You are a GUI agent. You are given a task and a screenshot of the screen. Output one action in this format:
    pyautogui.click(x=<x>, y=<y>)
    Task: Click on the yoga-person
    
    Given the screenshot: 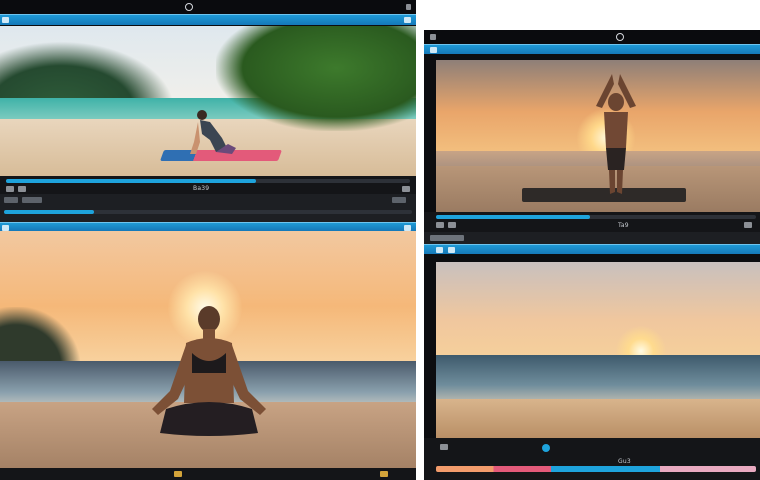 What is the action you would take?
    pyautogui.click(x=213, y=132)
    